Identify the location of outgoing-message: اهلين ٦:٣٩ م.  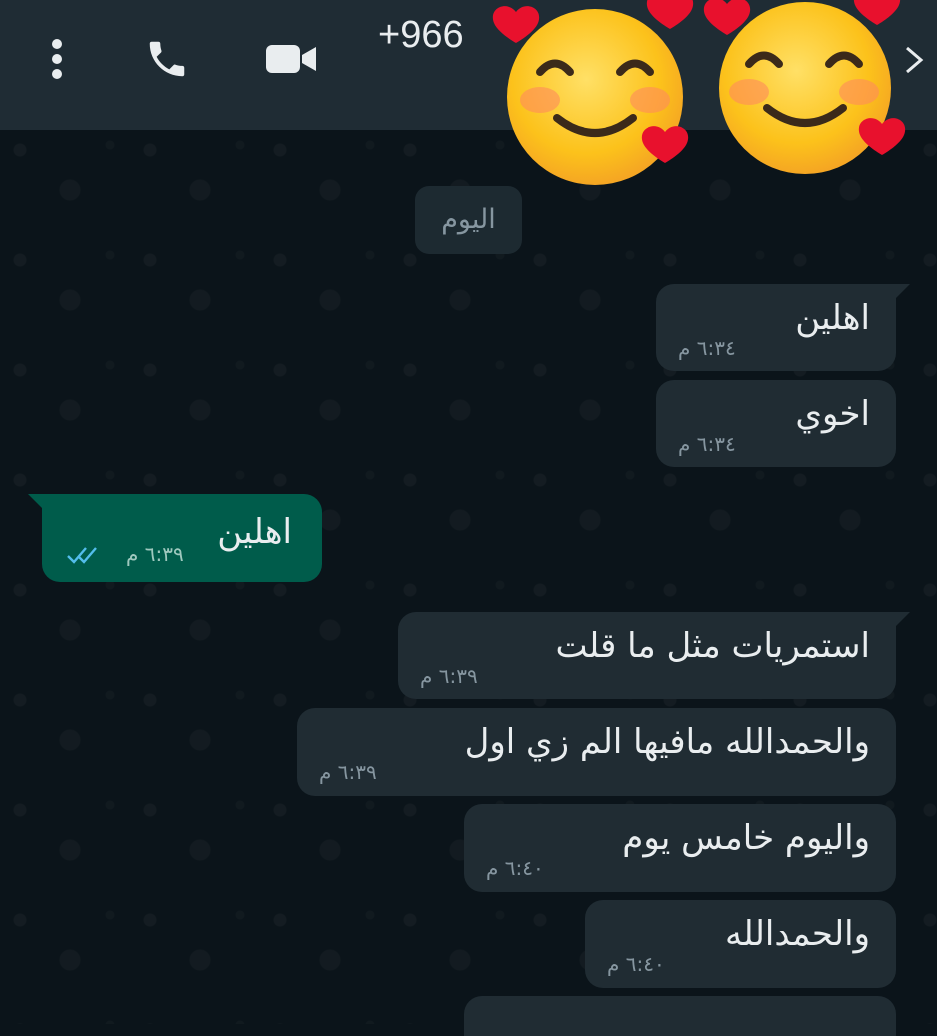
(175, 538).